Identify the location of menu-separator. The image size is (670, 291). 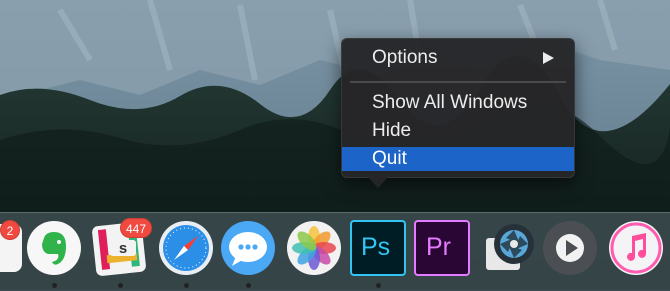
(458, 82).